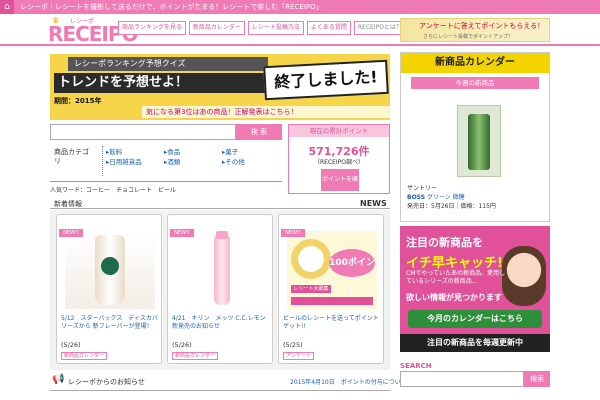 This screenshot has width=600, height=400. I want to click on search-row: 検 索, so click(166, 132).